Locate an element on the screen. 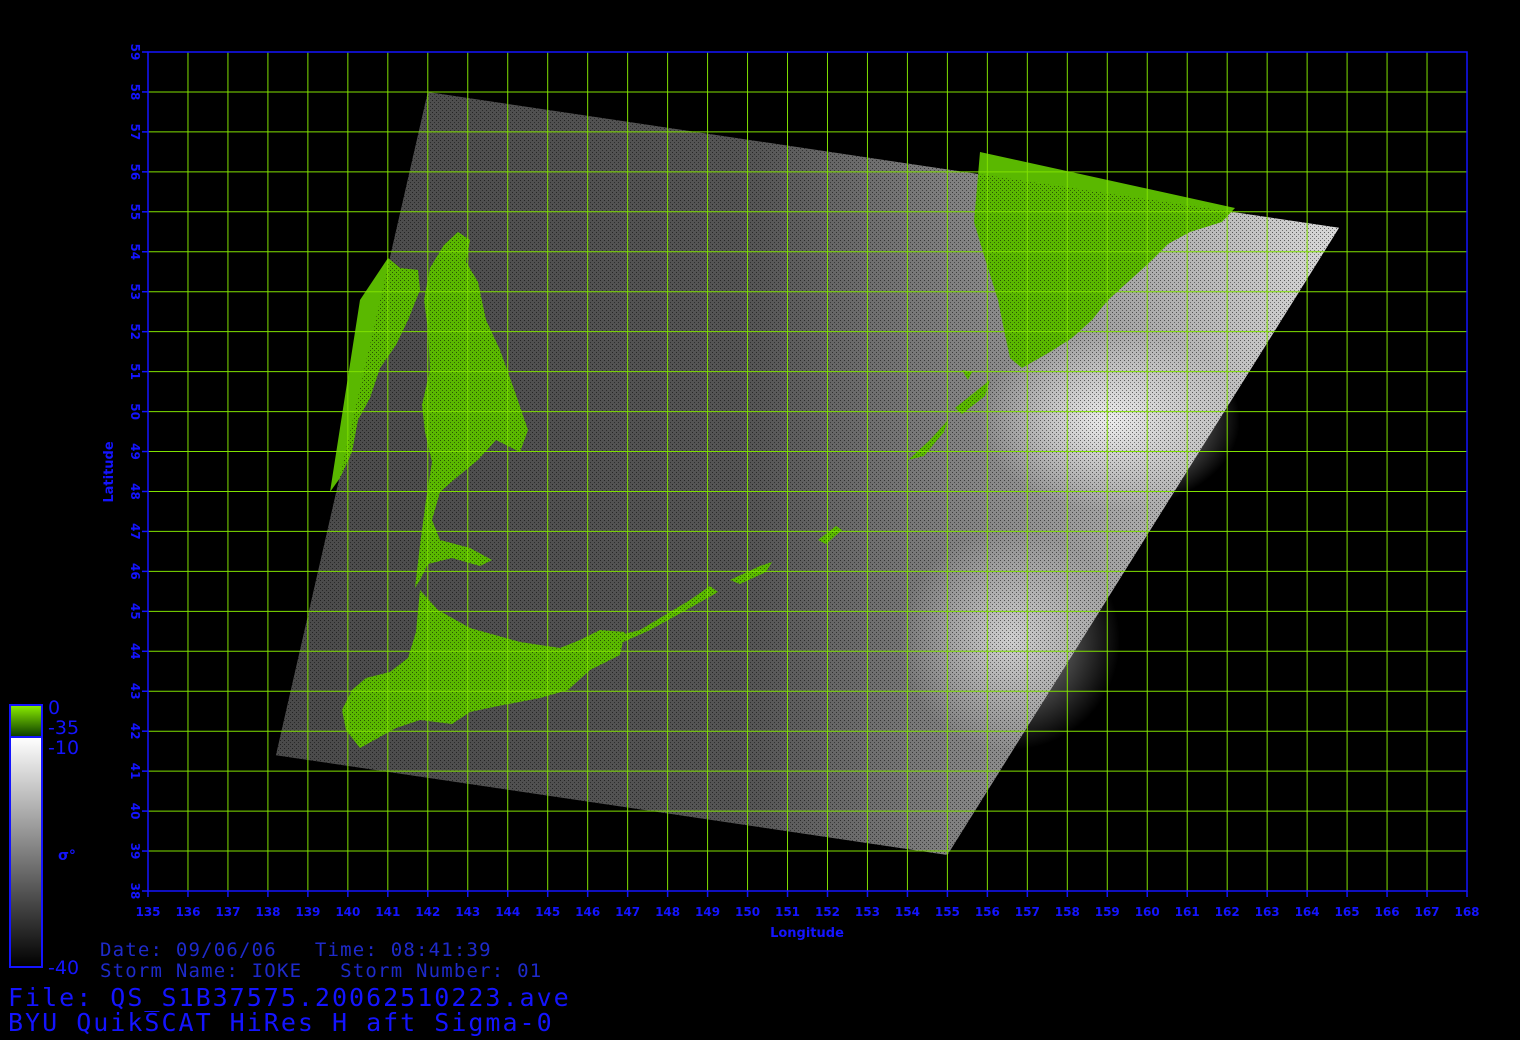  lat-tick-label: 42 is located at coordinates (135, 731).